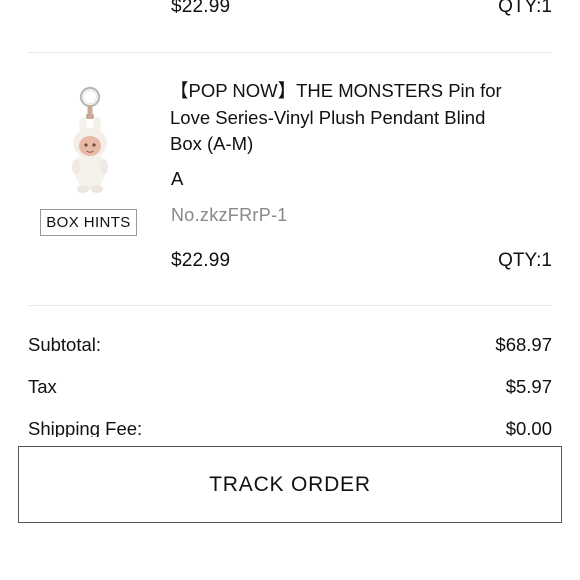 The width and height of the screenshot is (580, 580). I want to click on previous-item-qty: QTY:1, so click(525, 8).